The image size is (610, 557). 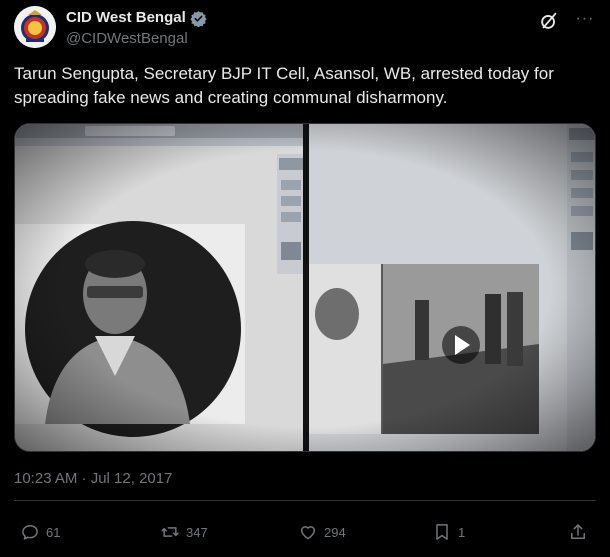 I want to click on author-names: CID West Bengal @CIDWestBengal, so click(x=136, y=28).